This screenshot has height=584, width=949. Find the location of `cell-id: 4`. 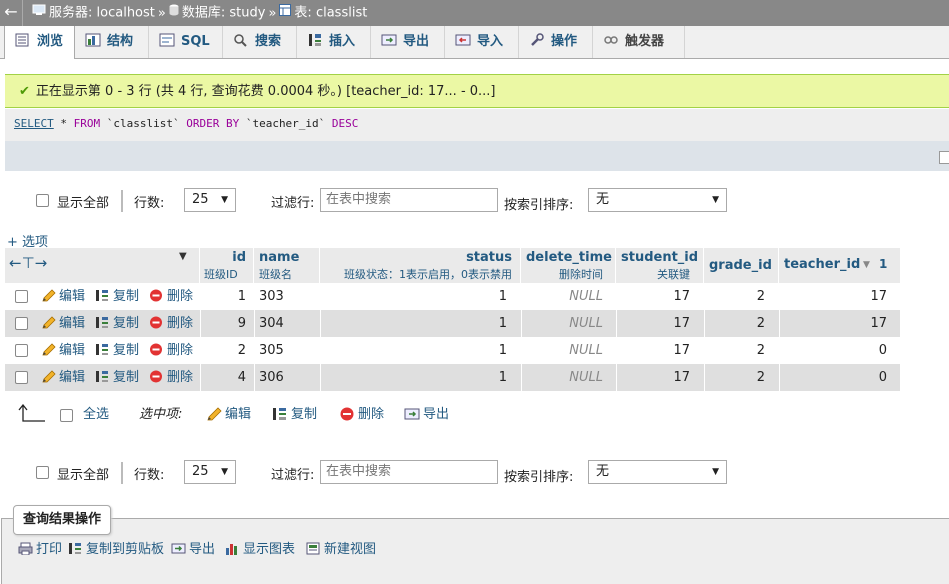

cell-id: 4 is located at coordinates (223, 377).